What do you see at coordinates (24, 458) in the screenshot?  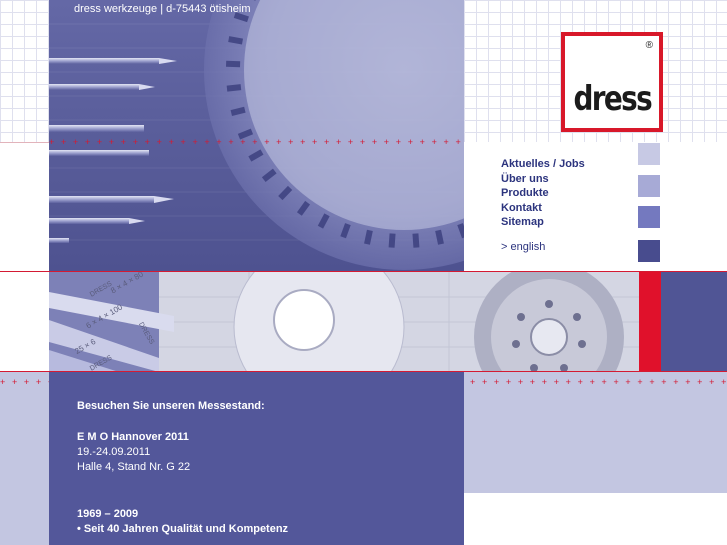 I see `bottom-left-panel` at bounding box center [24, 458].